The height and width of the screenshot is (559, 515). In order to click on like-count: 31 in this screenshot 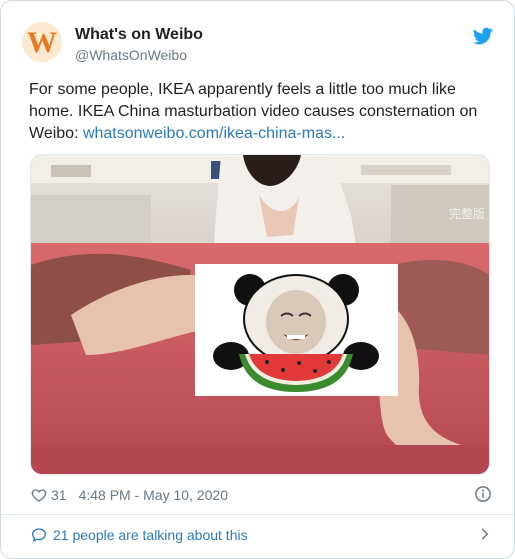, I will do `click(59, 495)`.